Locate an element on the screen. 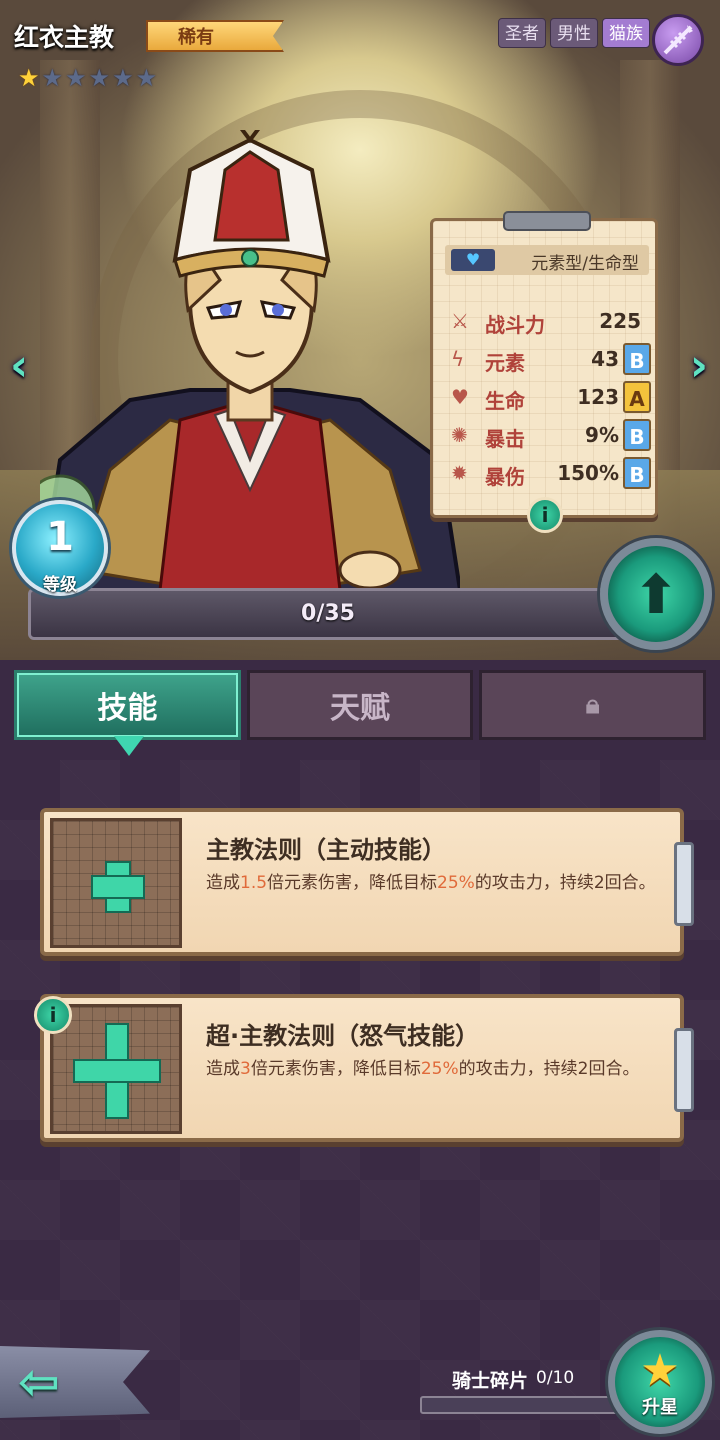 Image resolution: width=720 pixels, height=1440 pixels. stat-row-crit: ✺ 暴击 9% B is located at coordinates (551, 436).